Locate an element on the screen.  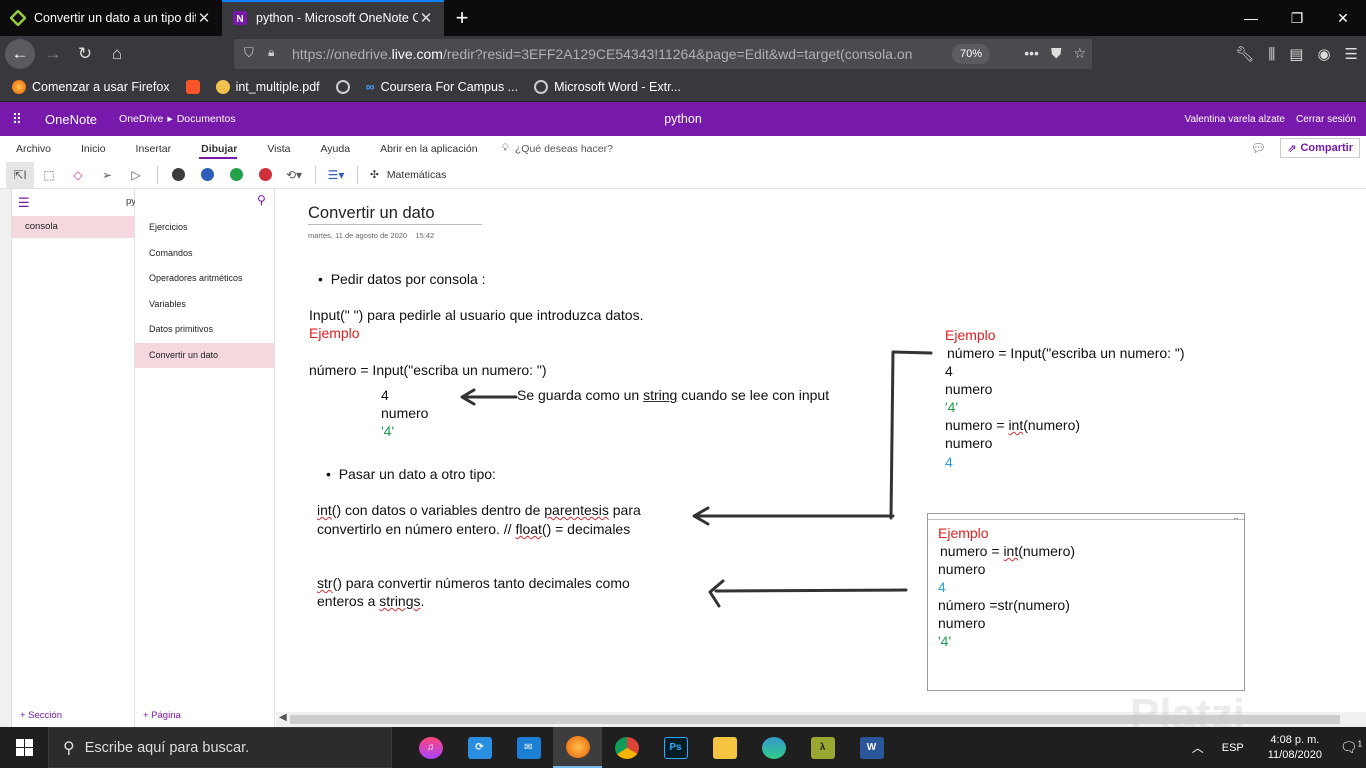
taskbar-search: ⚲ Escribe aquí para buscar. is located at coordinates (220, 747).